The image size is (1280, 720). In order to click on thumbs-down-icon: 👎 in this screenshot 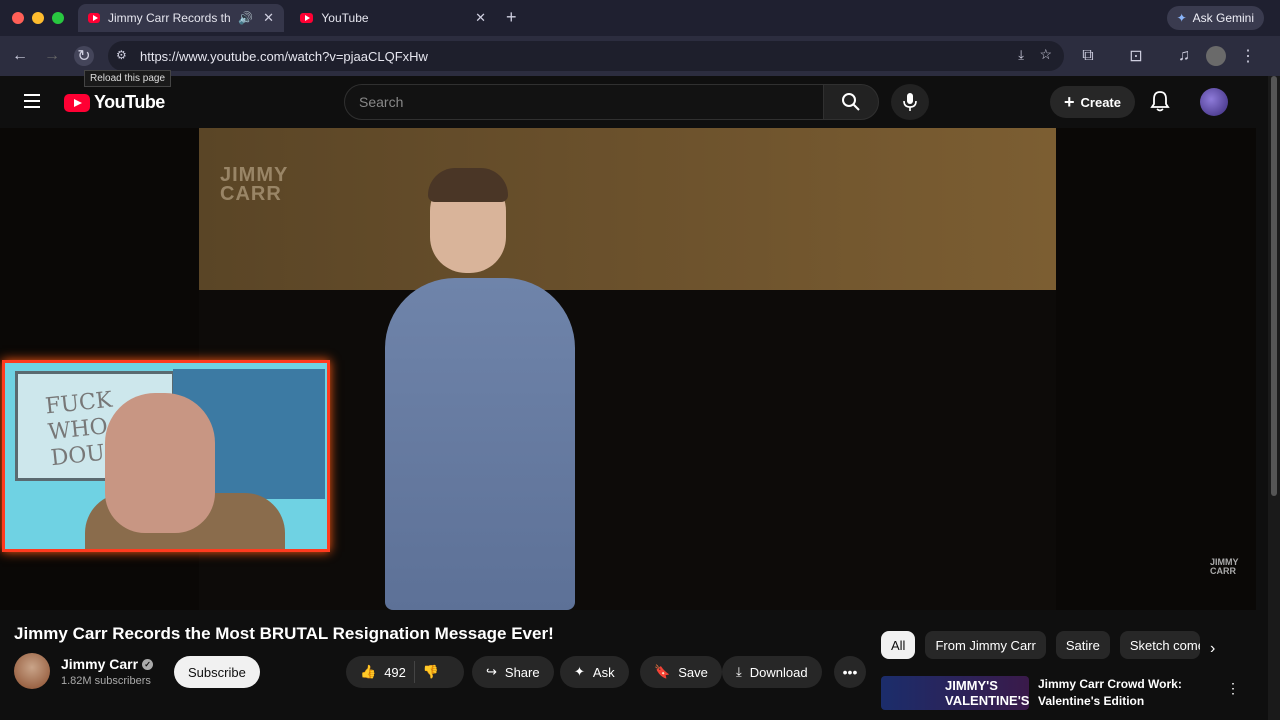, I will do `click(431, 672)`.